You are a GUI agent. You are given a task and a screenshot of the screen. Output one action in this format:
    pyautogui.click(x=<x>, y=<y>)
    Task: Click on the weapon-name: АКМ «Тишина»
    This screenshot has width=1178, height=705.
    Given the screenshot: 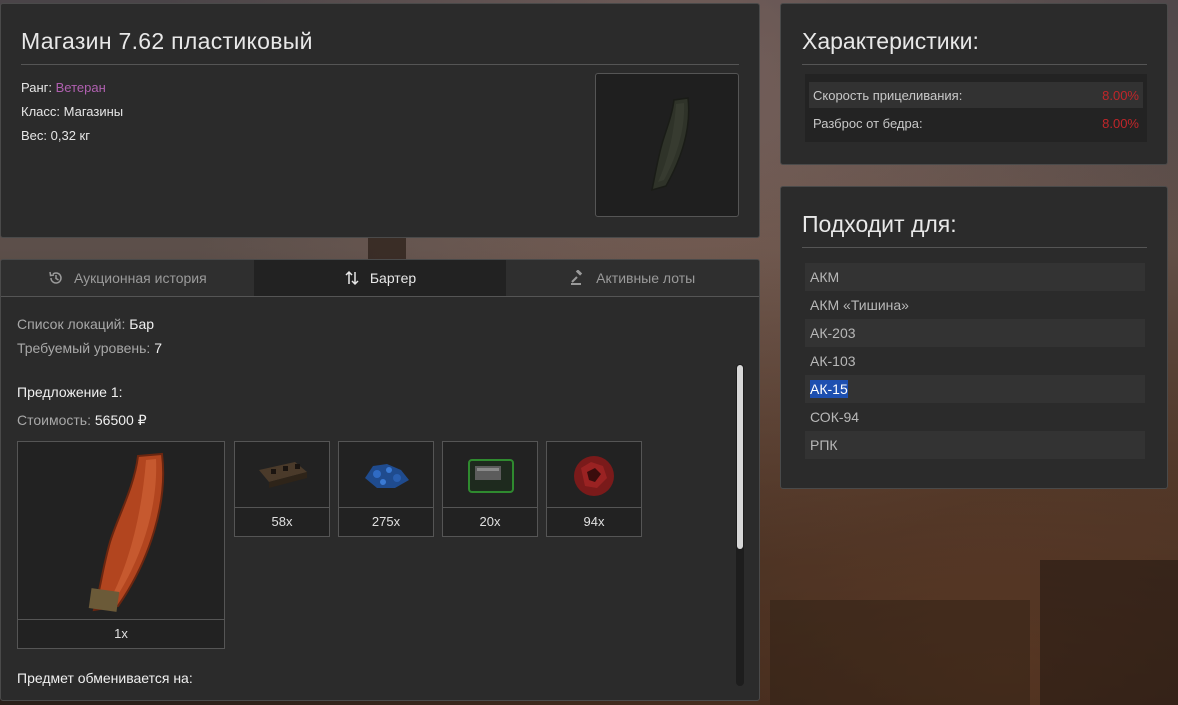 What is the action you would take?
    pyautogui.click(x=859, y=305)
    